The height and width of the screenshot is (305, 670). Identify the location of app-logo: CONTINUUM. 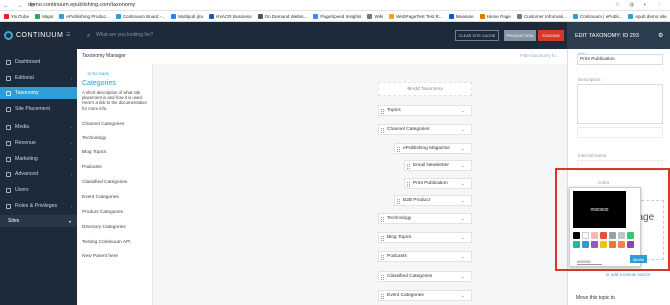
(33, 35).